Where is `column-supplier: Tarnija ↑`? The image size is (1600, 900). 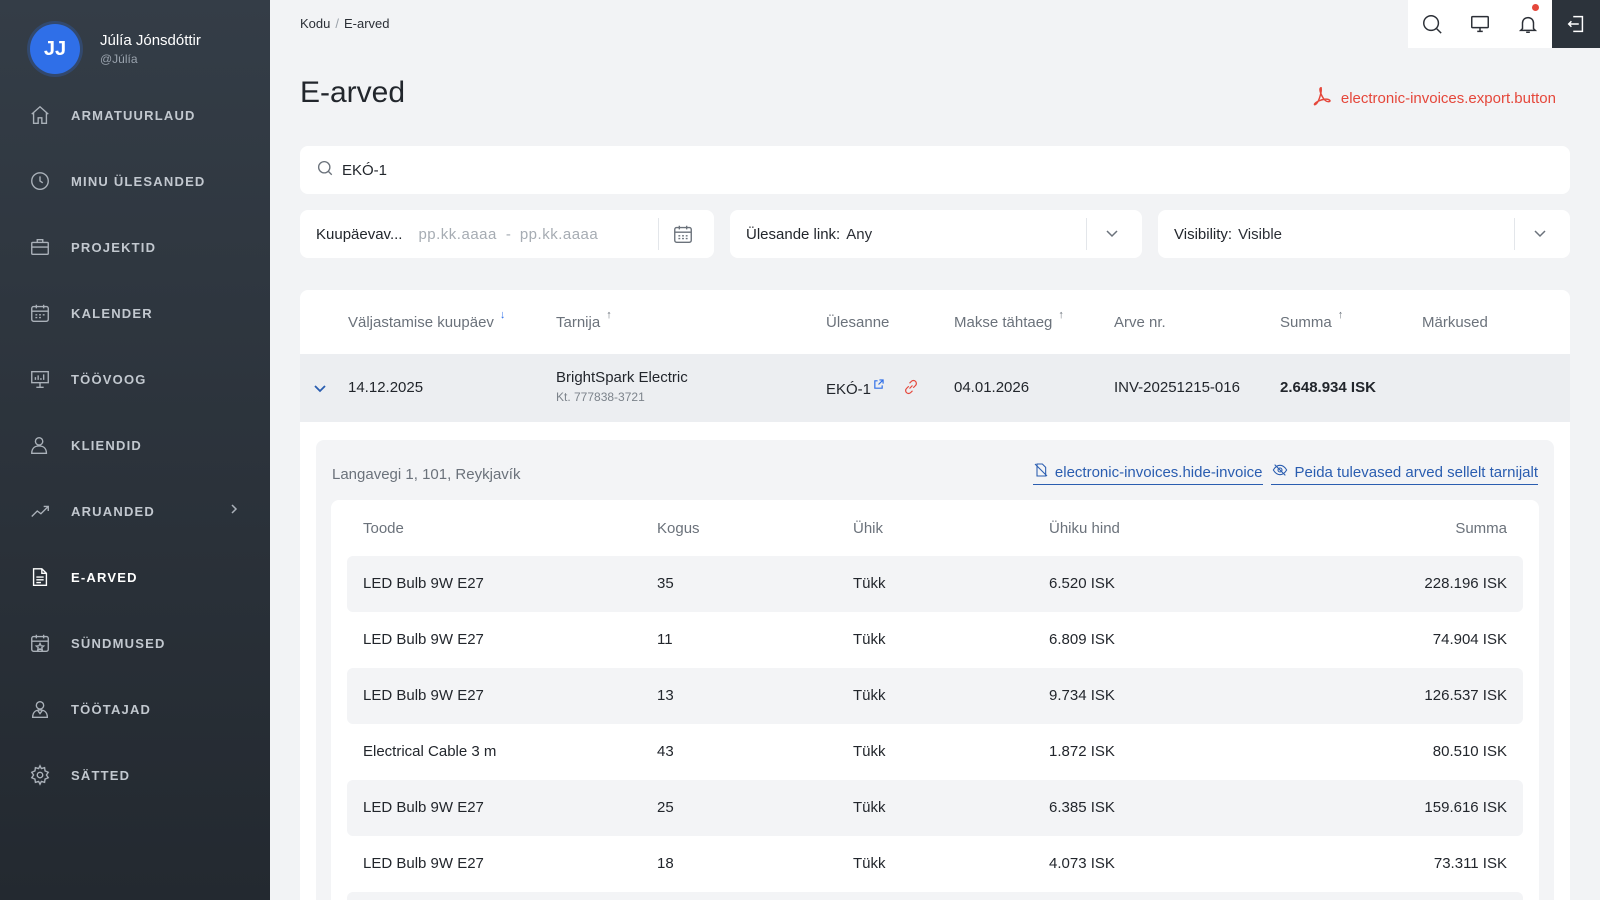
column-supplier: Tarnija ↑ is located at coordinates (584, 320).